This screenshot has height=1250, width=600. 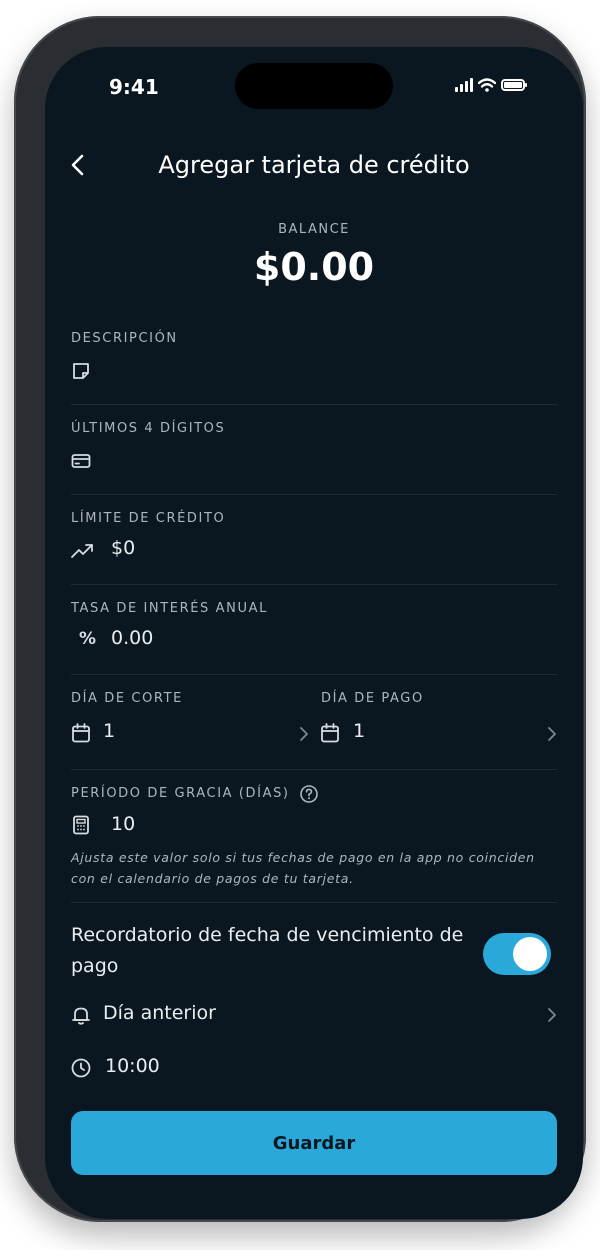 What do you see at coordinates (81, 371) in the screenshot?
I see `note-icon` at bounding box center [81, 371].